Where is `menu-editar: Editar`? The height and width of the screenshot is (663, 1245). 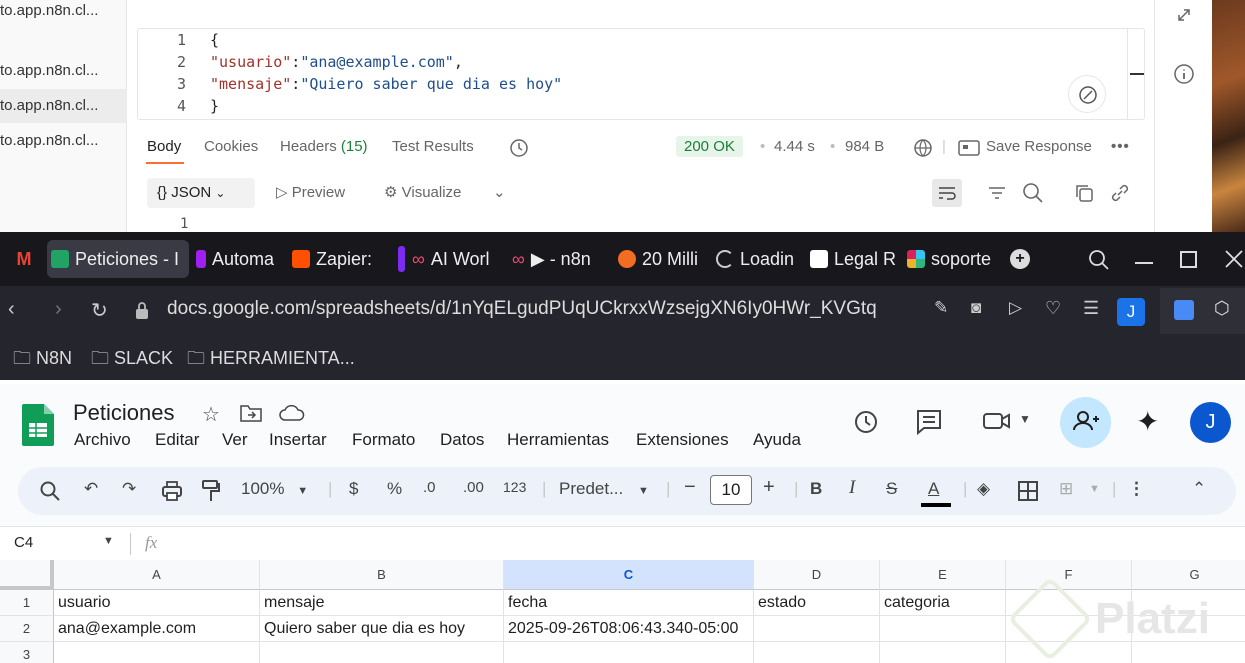
menu-editar: Editar is located at coordinates (177, 440).